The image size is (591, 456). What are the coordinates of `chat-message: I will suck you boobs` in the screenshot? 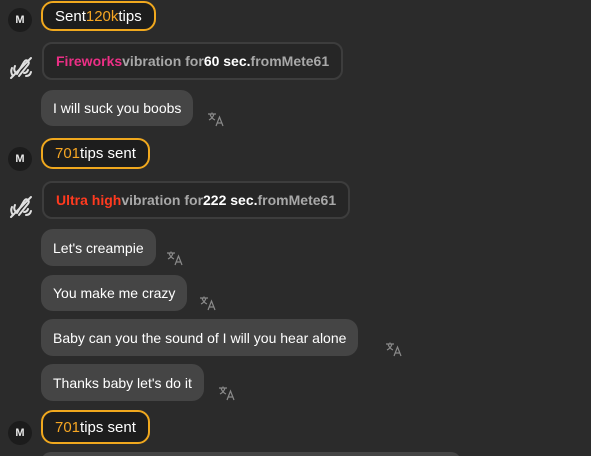 It's located at (117, 108).